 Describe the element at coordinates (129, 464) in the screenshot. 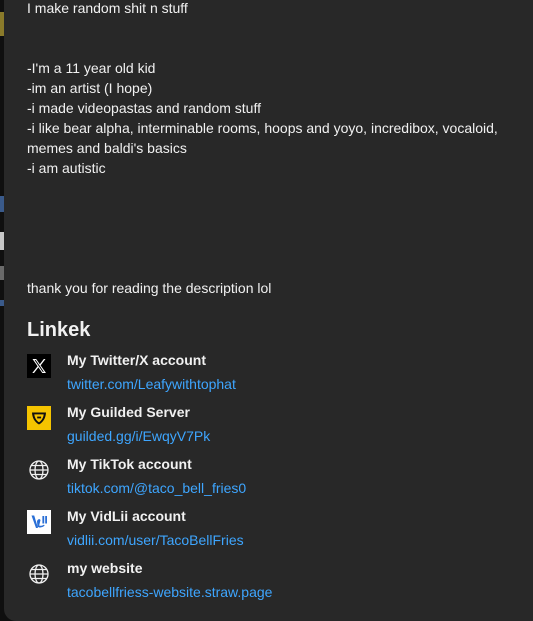

I see `link-title: My TikTok account` at that location.